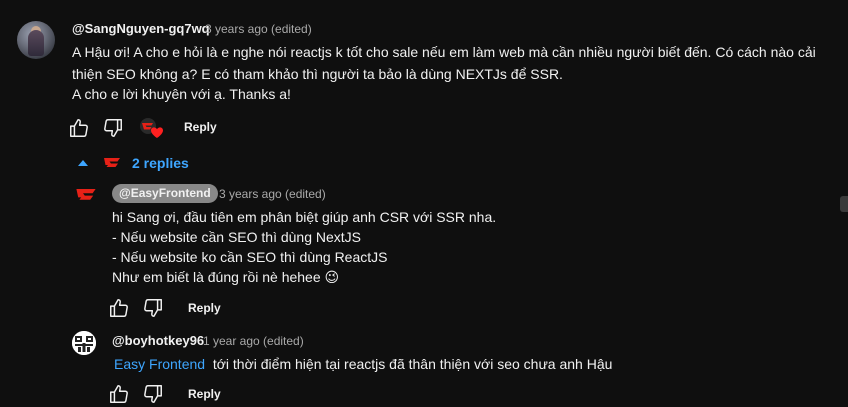 The image size is (848, 407). What do you see at coordinates (159, 364) in the screenshot?
I see `mention-link: Easy Frontend` at bounding box center [159, 364].